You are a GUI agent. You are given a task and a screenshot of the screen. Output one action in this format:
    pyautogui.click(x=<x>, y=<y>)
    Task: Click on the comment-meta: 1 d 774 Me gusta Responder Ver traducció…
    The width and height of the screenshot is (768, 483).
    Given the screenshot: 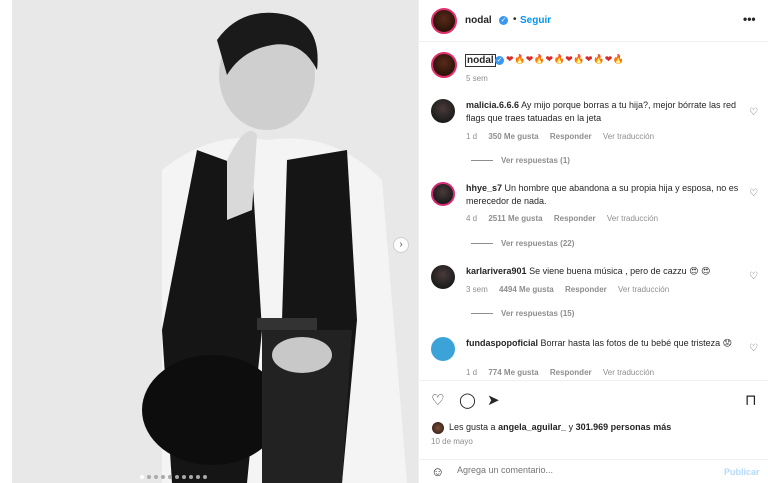 What is the action you would take?
    pyautogui.click(x=564, y=372)
    